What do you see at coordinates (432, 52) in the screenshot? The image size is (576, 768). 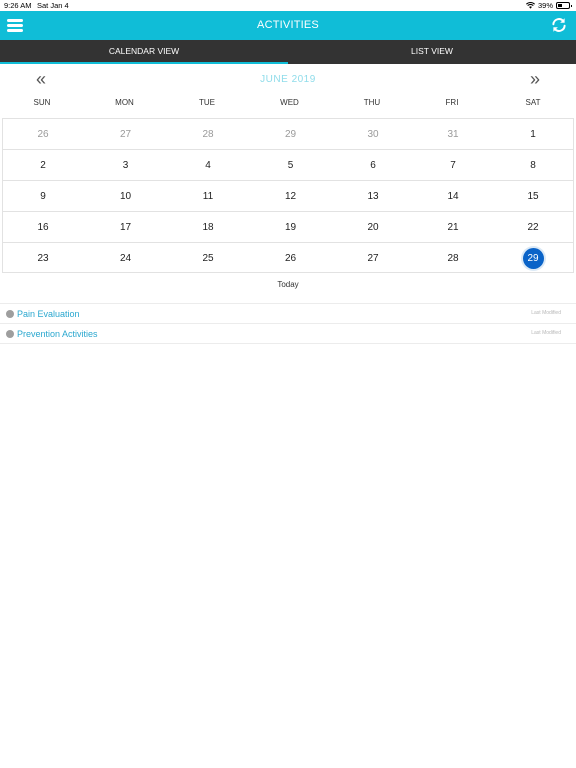 I see `tab-list-view: LIST VIEW` at bounding box center [432, 52].